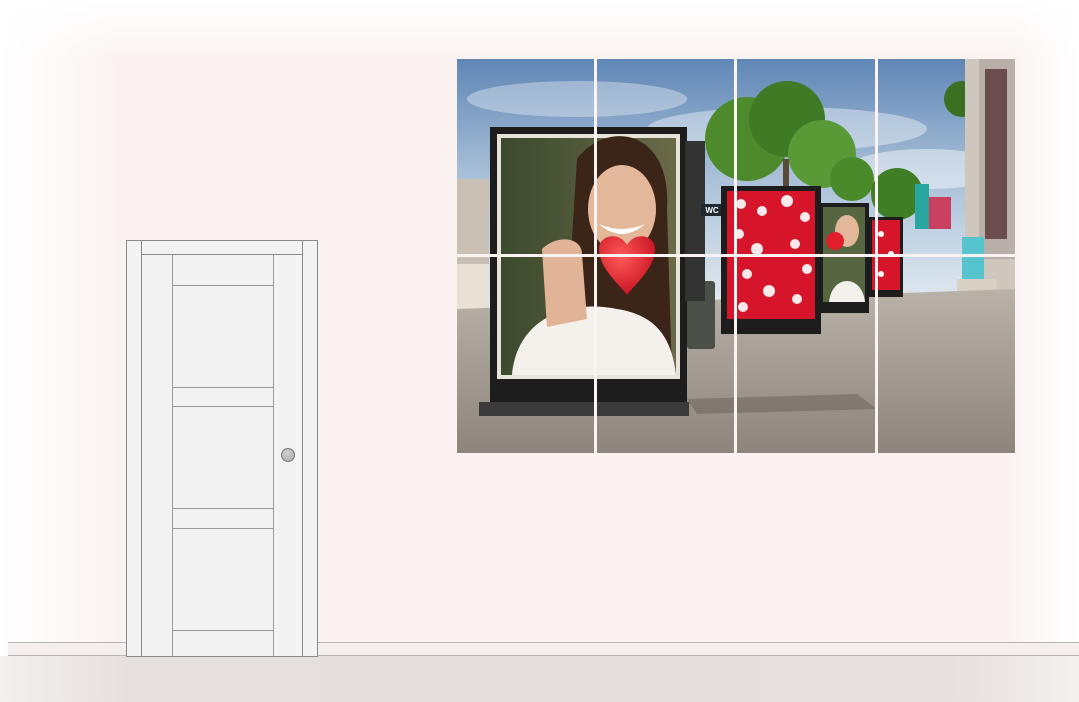 The height and width of the screenshot is (702, 1079). What do you see at coordinates (584, 271) in the screenshot?
I see `billboard-main` at bounding box center [584, 271].